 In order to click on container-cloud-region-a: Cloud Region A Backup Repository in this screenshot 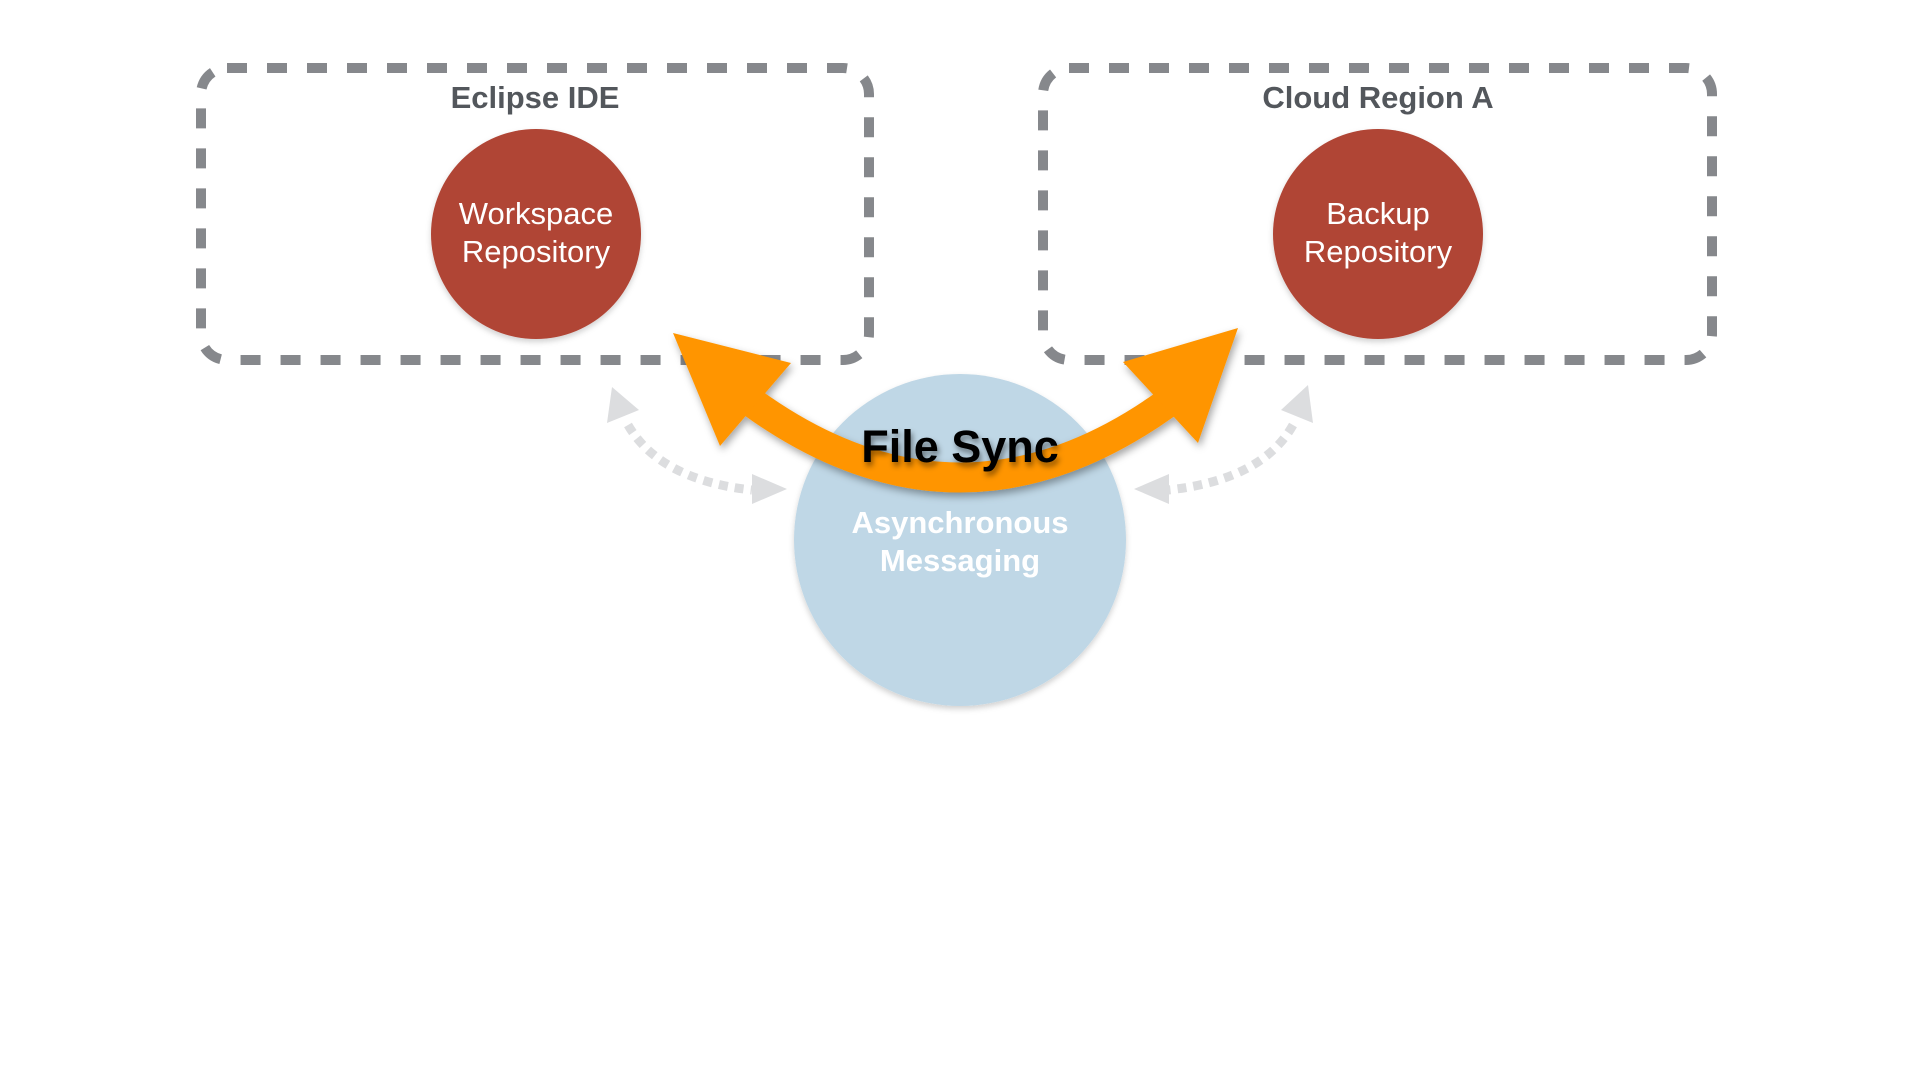, I will do `click(1377, 214)`.